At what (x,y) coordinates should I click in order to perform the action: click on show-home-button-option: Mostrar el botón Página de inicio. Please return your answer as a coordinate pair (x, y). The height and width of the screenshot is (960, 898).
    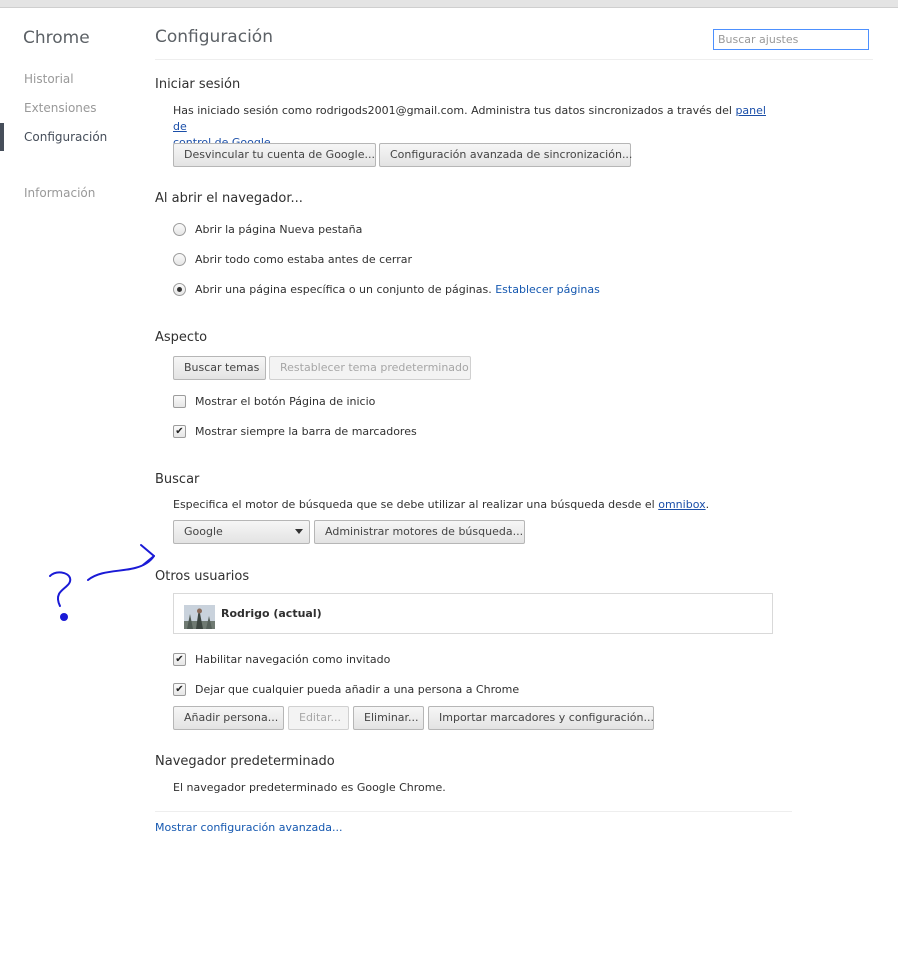
    Looking at the image, I should click on (274, 401).